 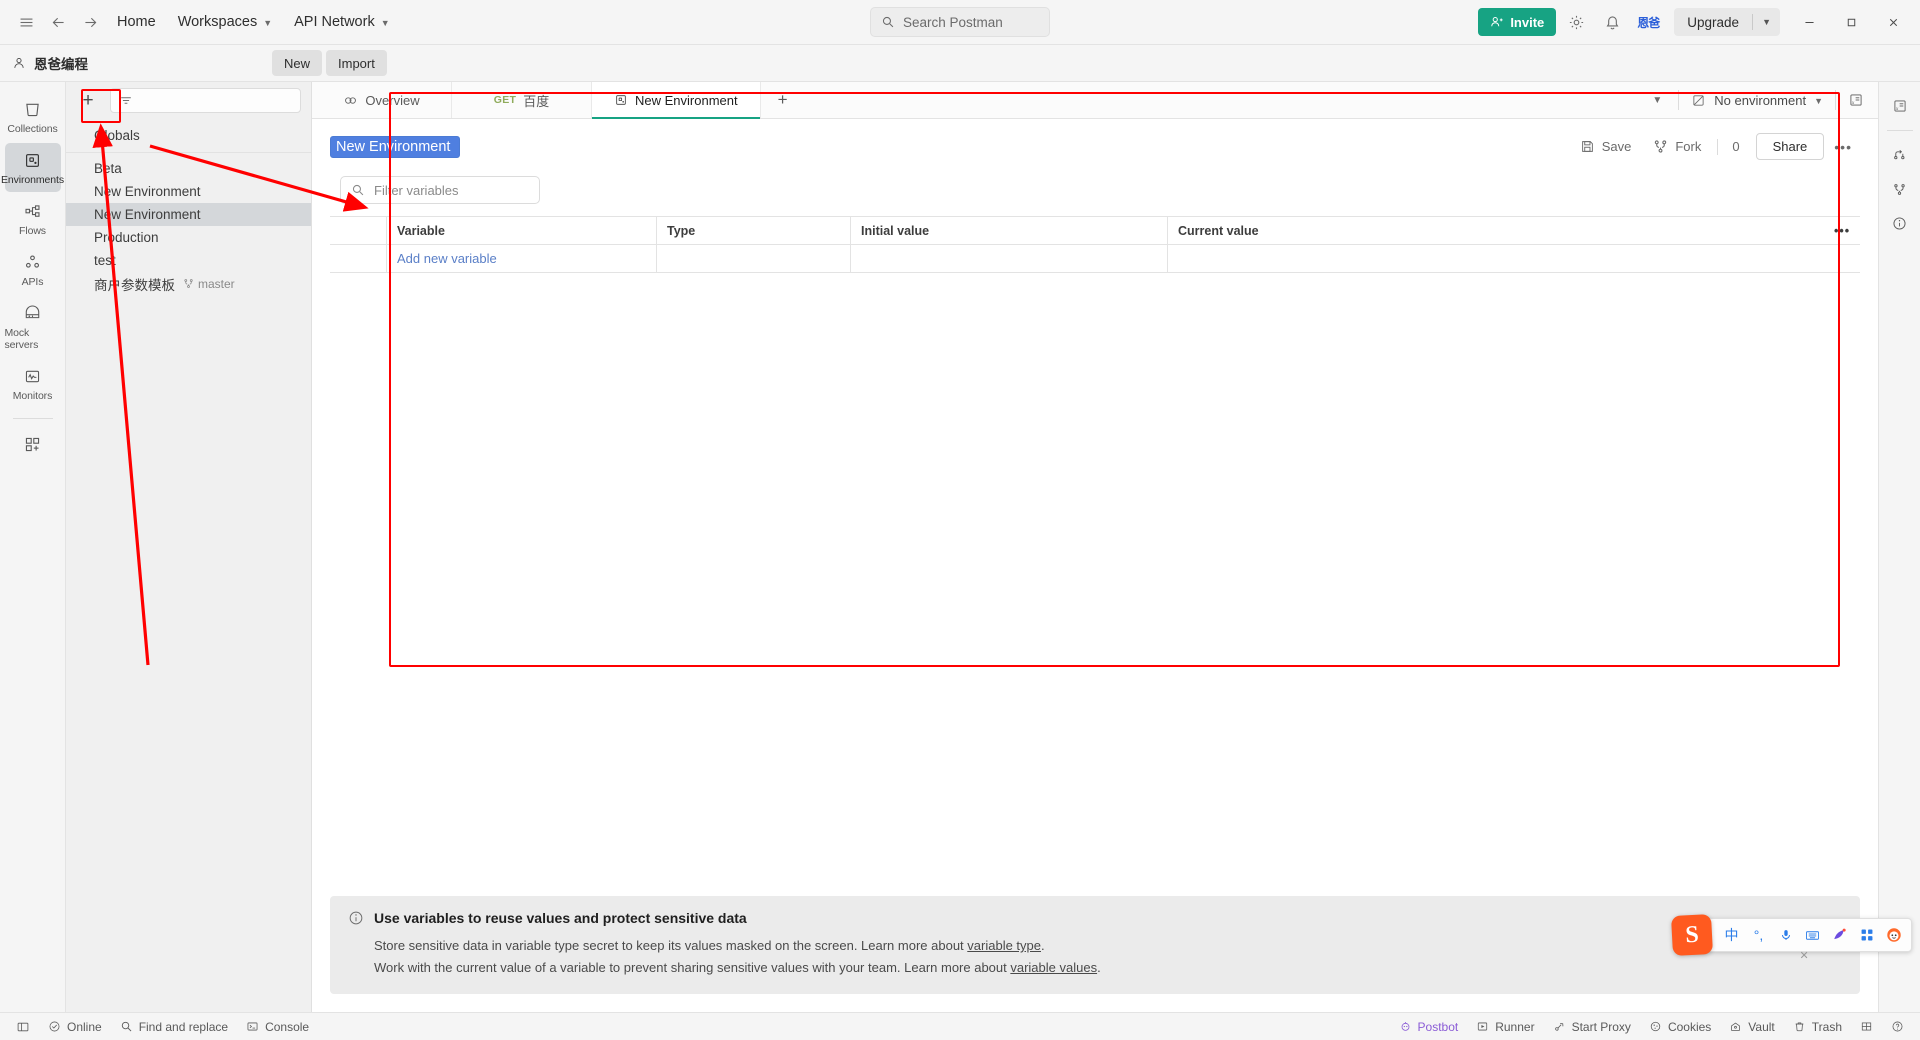 What do you see at coordinates (1893, 935) in the screenshot?
I see `mascot-icon` at bounding box center [1893, 935].